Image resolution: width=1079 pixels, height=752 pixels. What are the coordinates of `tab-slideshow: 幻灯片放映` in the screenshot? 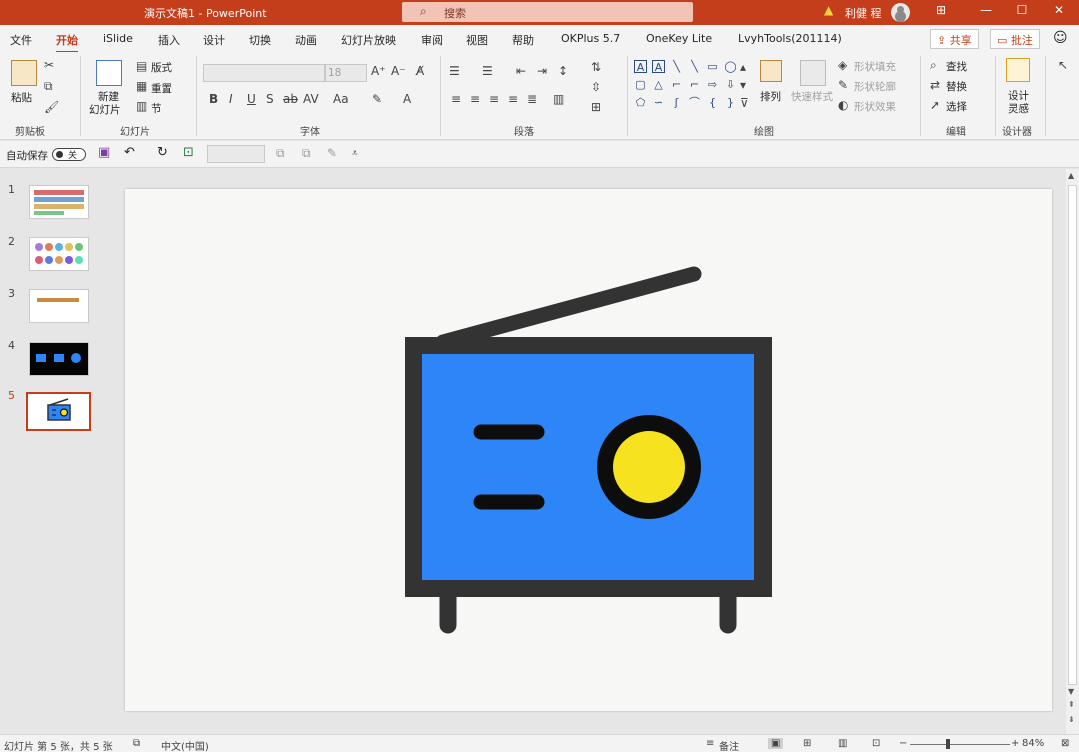 It's located at (368, 40).